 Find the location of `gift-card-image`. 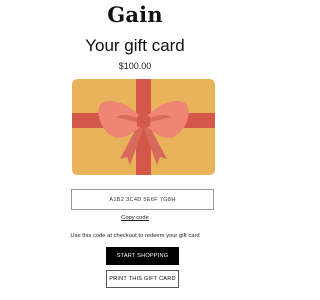

gift-card-image is located at coordinates (143, 127).